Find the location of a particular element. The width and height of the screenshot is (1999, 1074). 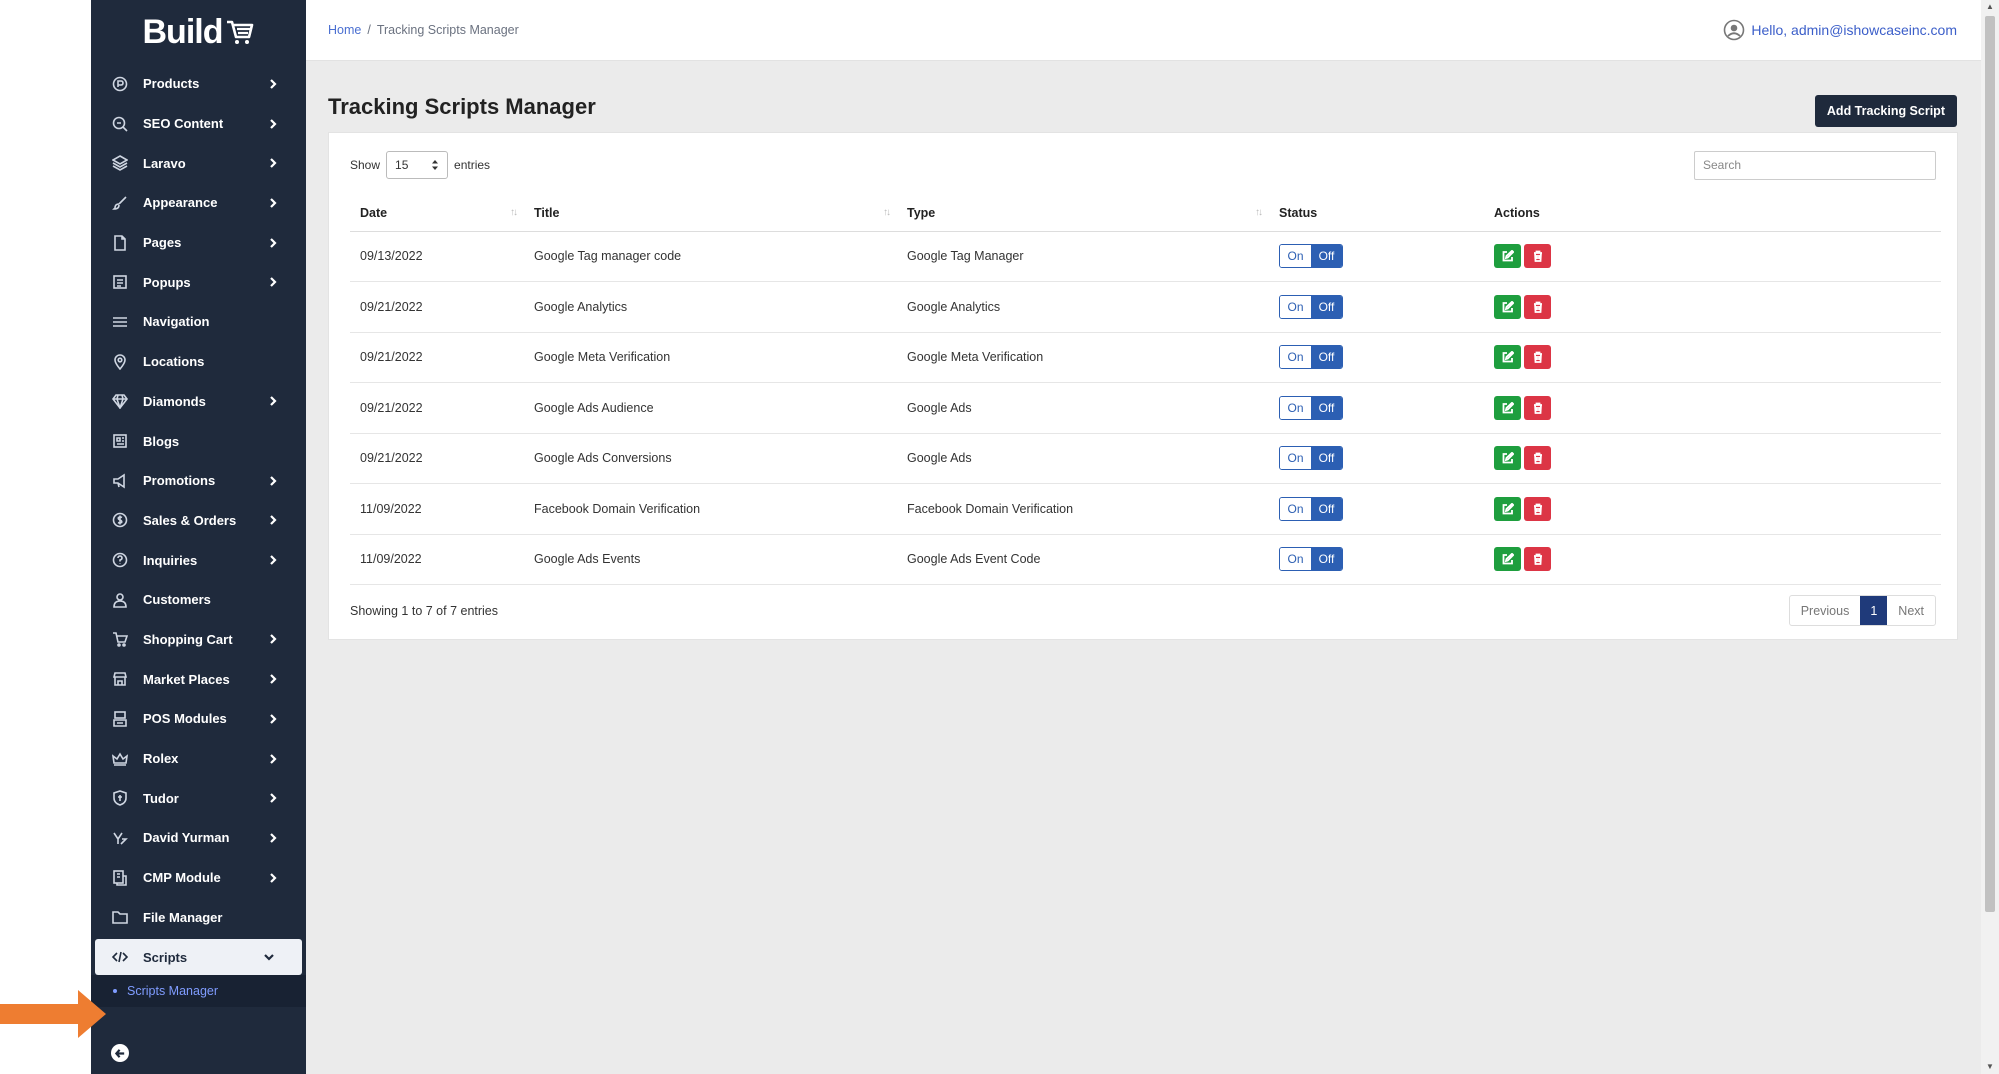

add-tracking-script-button: Add Tracking Script is located at coordinates (1885, 111).